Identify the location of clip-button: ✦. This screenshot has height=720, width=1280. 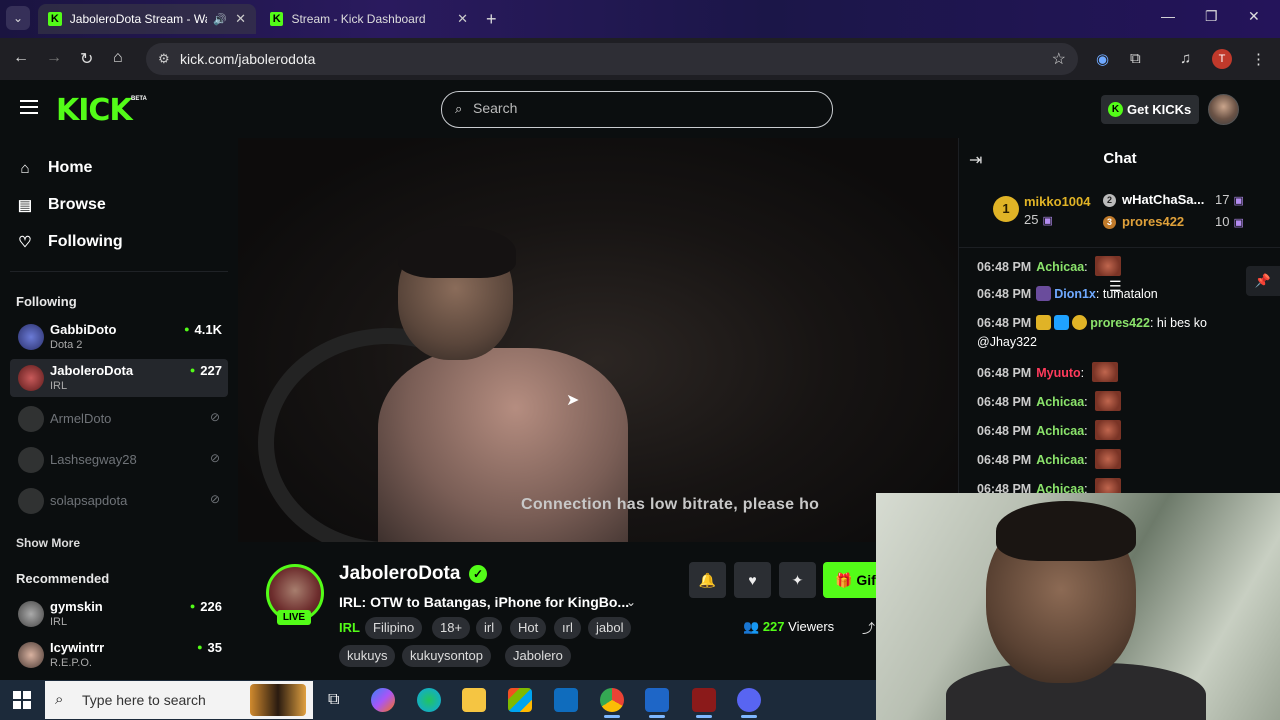
(797, 580).